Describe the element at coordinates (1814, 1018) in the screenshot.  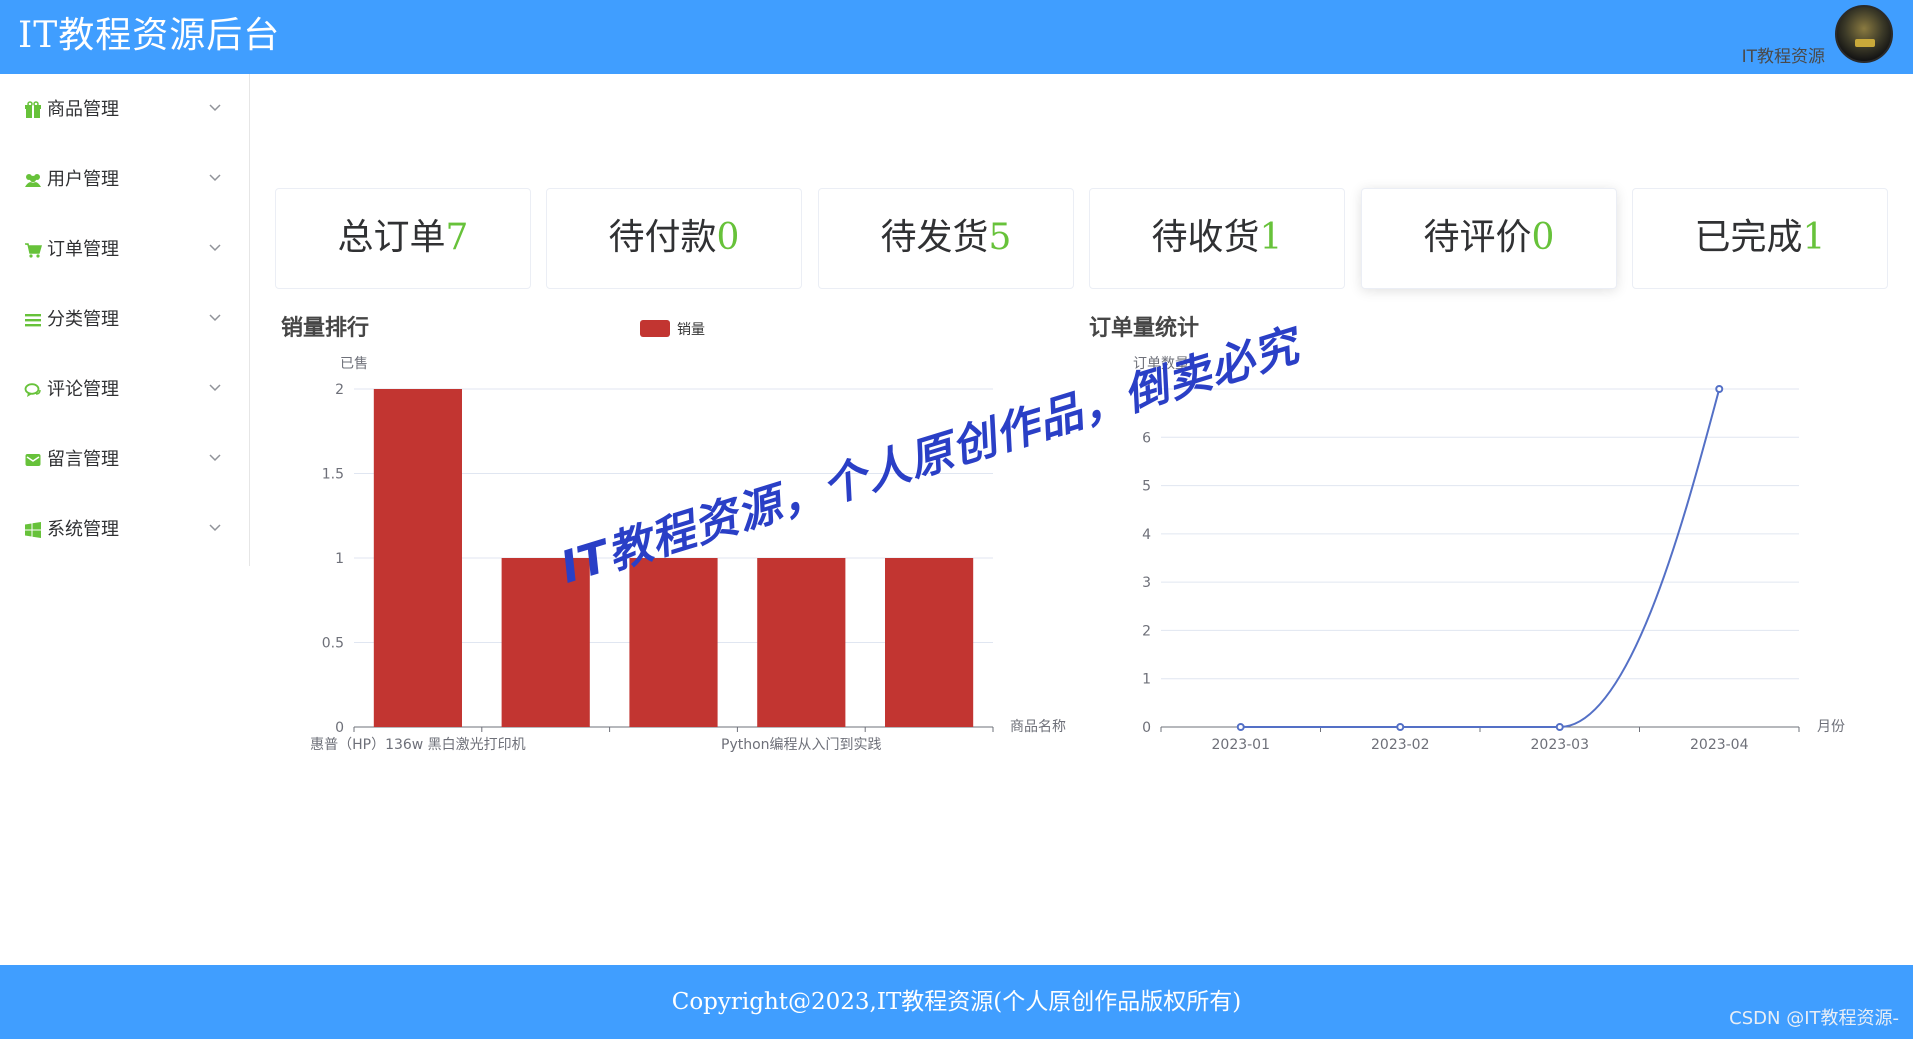
I see `csdn-credit: CSDN @IT教程资源-` at that location.